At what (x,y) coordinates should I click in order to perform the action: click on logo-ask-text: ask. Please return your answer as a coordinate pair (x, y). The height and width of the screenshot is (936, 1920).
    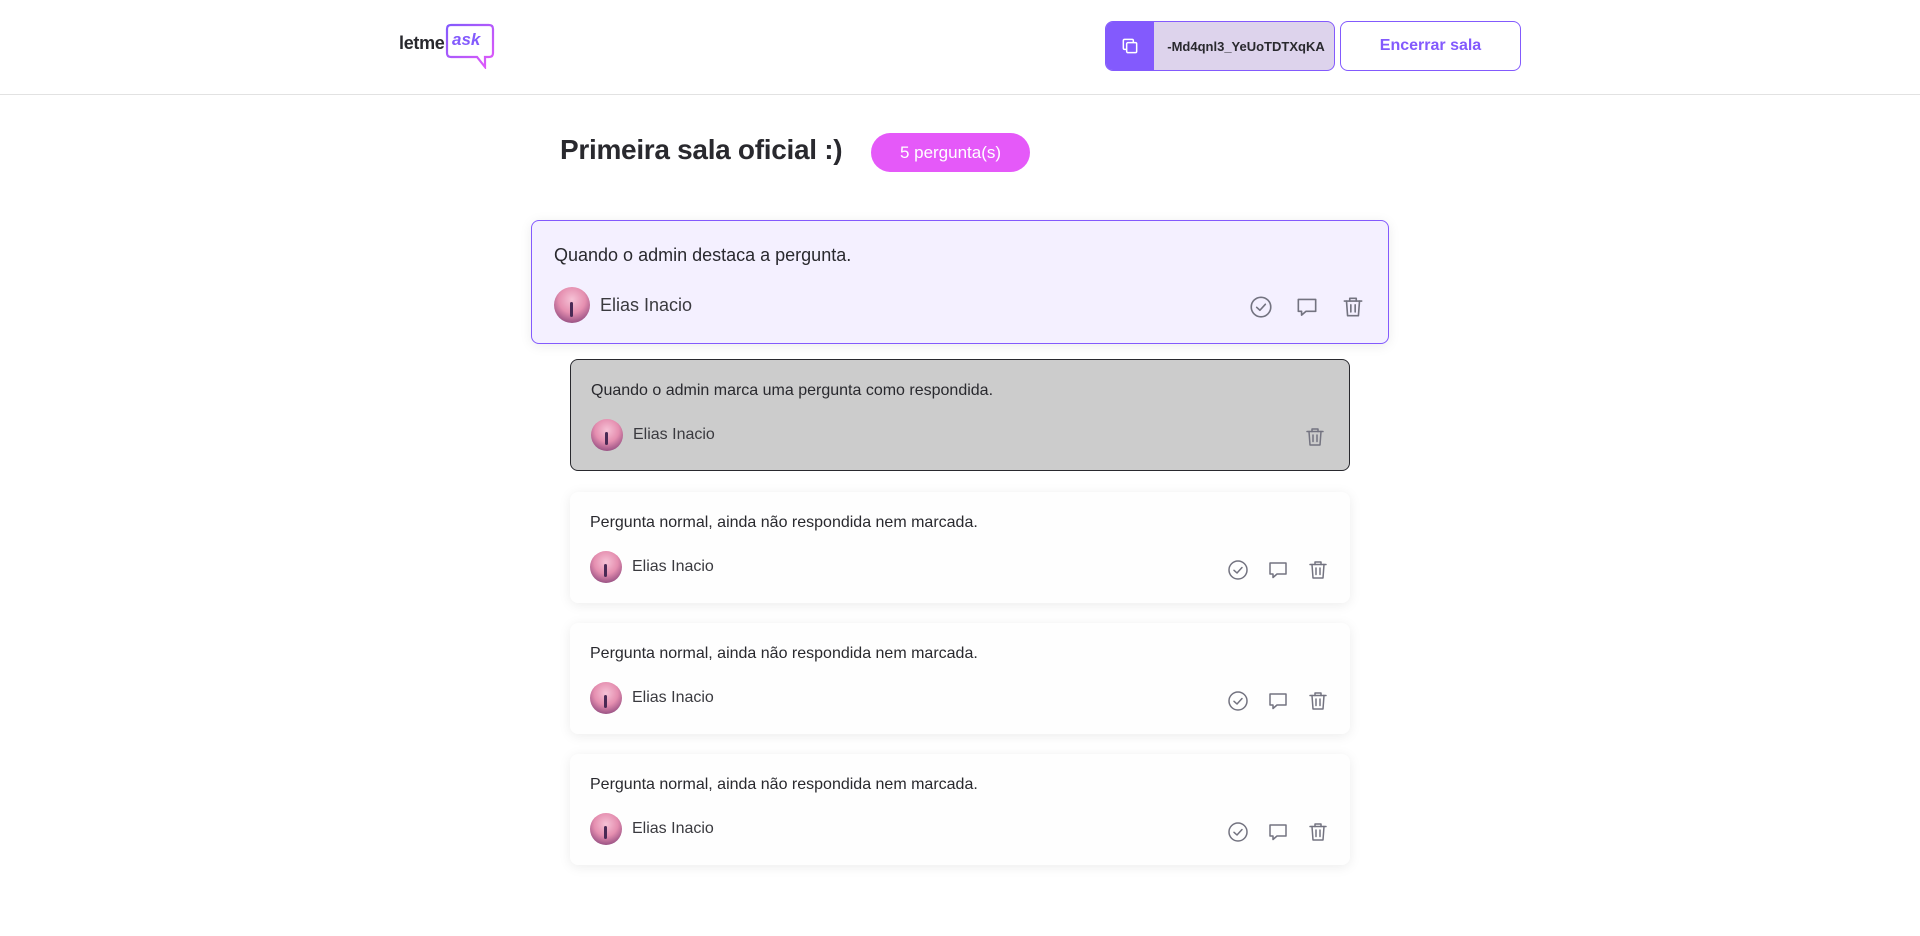
    Looking at the image, I should click on (467, 39).